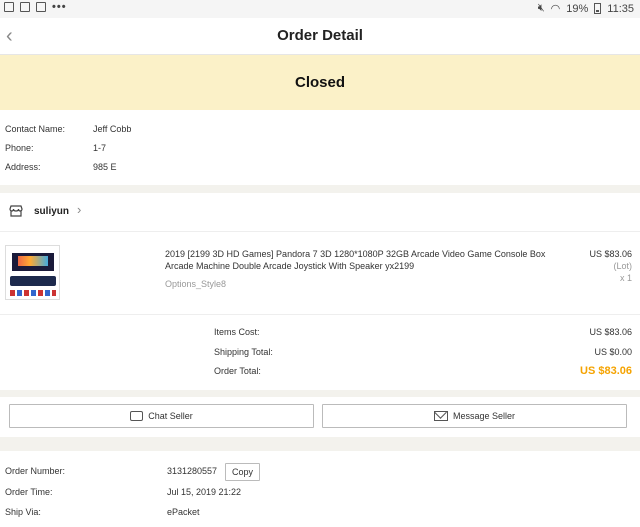  I want to click on message-seller-button: Message Seller, so click(474, 416).